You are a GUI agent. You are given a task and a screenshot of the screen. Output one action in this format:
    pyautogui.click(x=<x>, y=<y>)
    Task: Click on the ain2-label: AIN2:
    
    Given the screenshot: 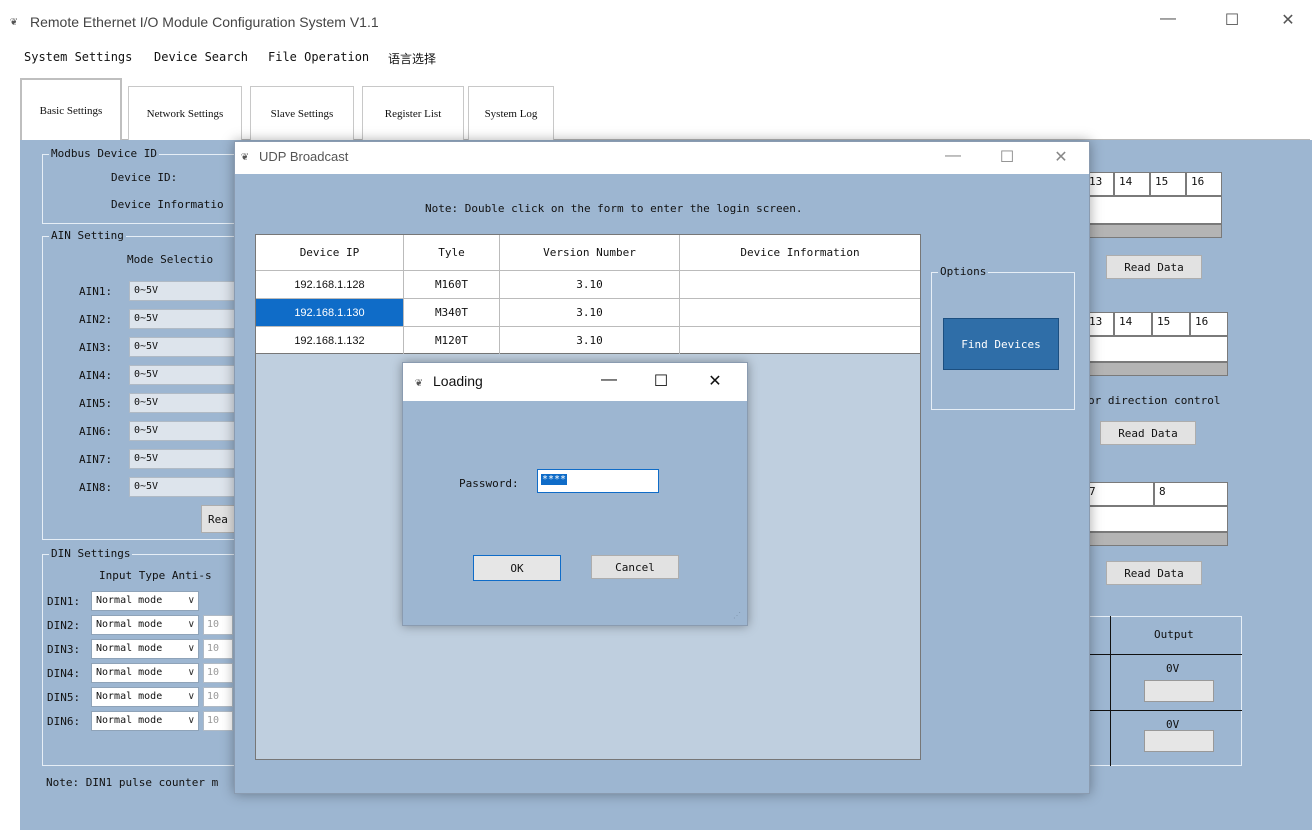 What is the action you would take?
    pyautogui.click(x=96, y=319)
    